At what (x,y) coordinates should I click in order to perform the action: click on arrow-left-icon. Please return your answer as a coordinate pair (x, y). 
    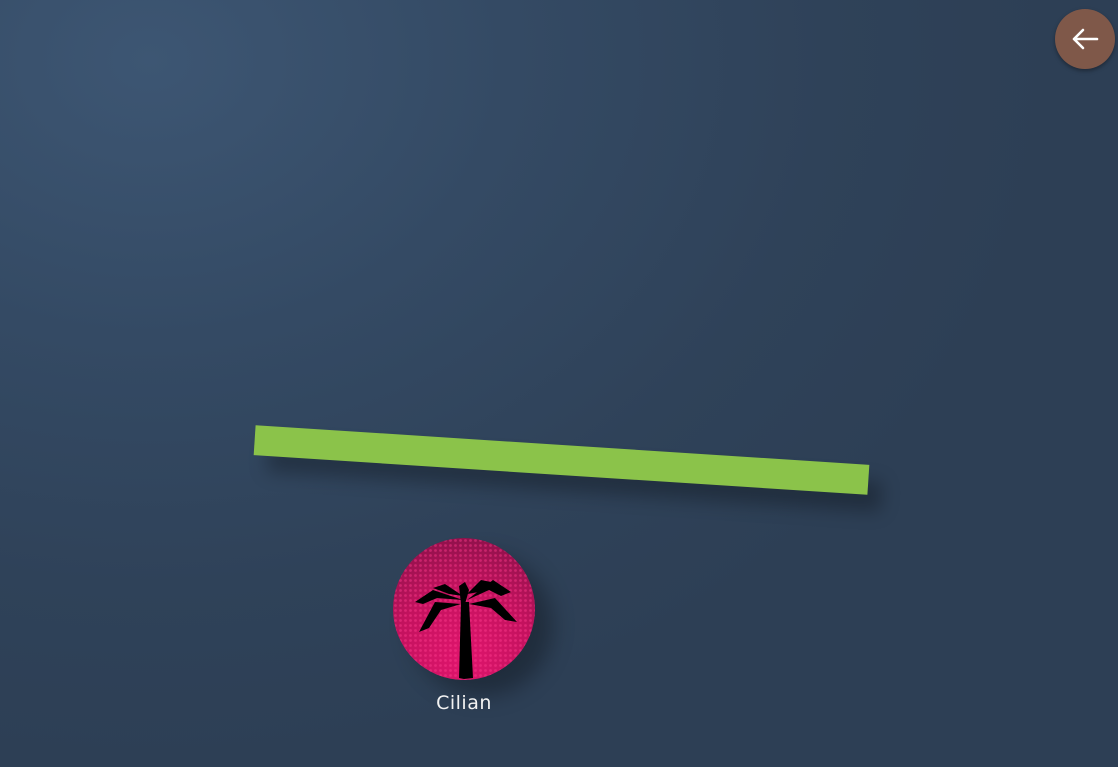
    Looking at the image, I should click on (1085, 39).